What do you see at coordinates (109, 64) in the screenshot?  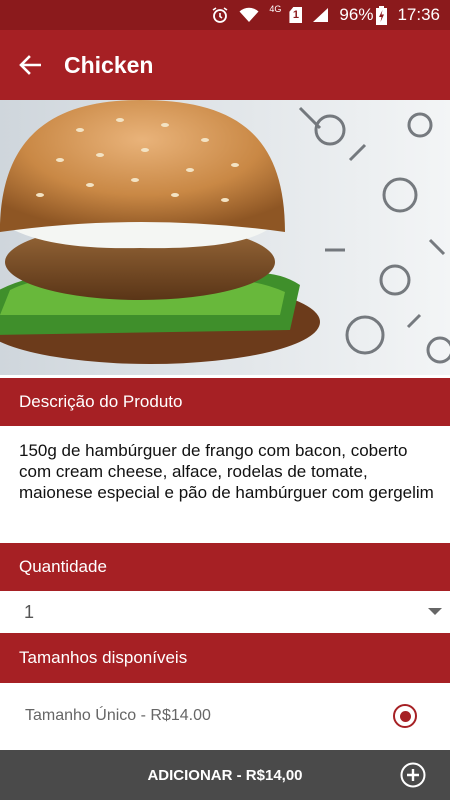 I see `page-title: Chicken` at bounding box center [109, 64].